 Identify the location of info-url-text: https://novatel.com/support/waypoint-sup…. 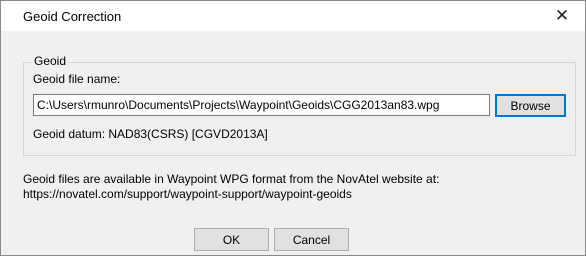
(187, 194).